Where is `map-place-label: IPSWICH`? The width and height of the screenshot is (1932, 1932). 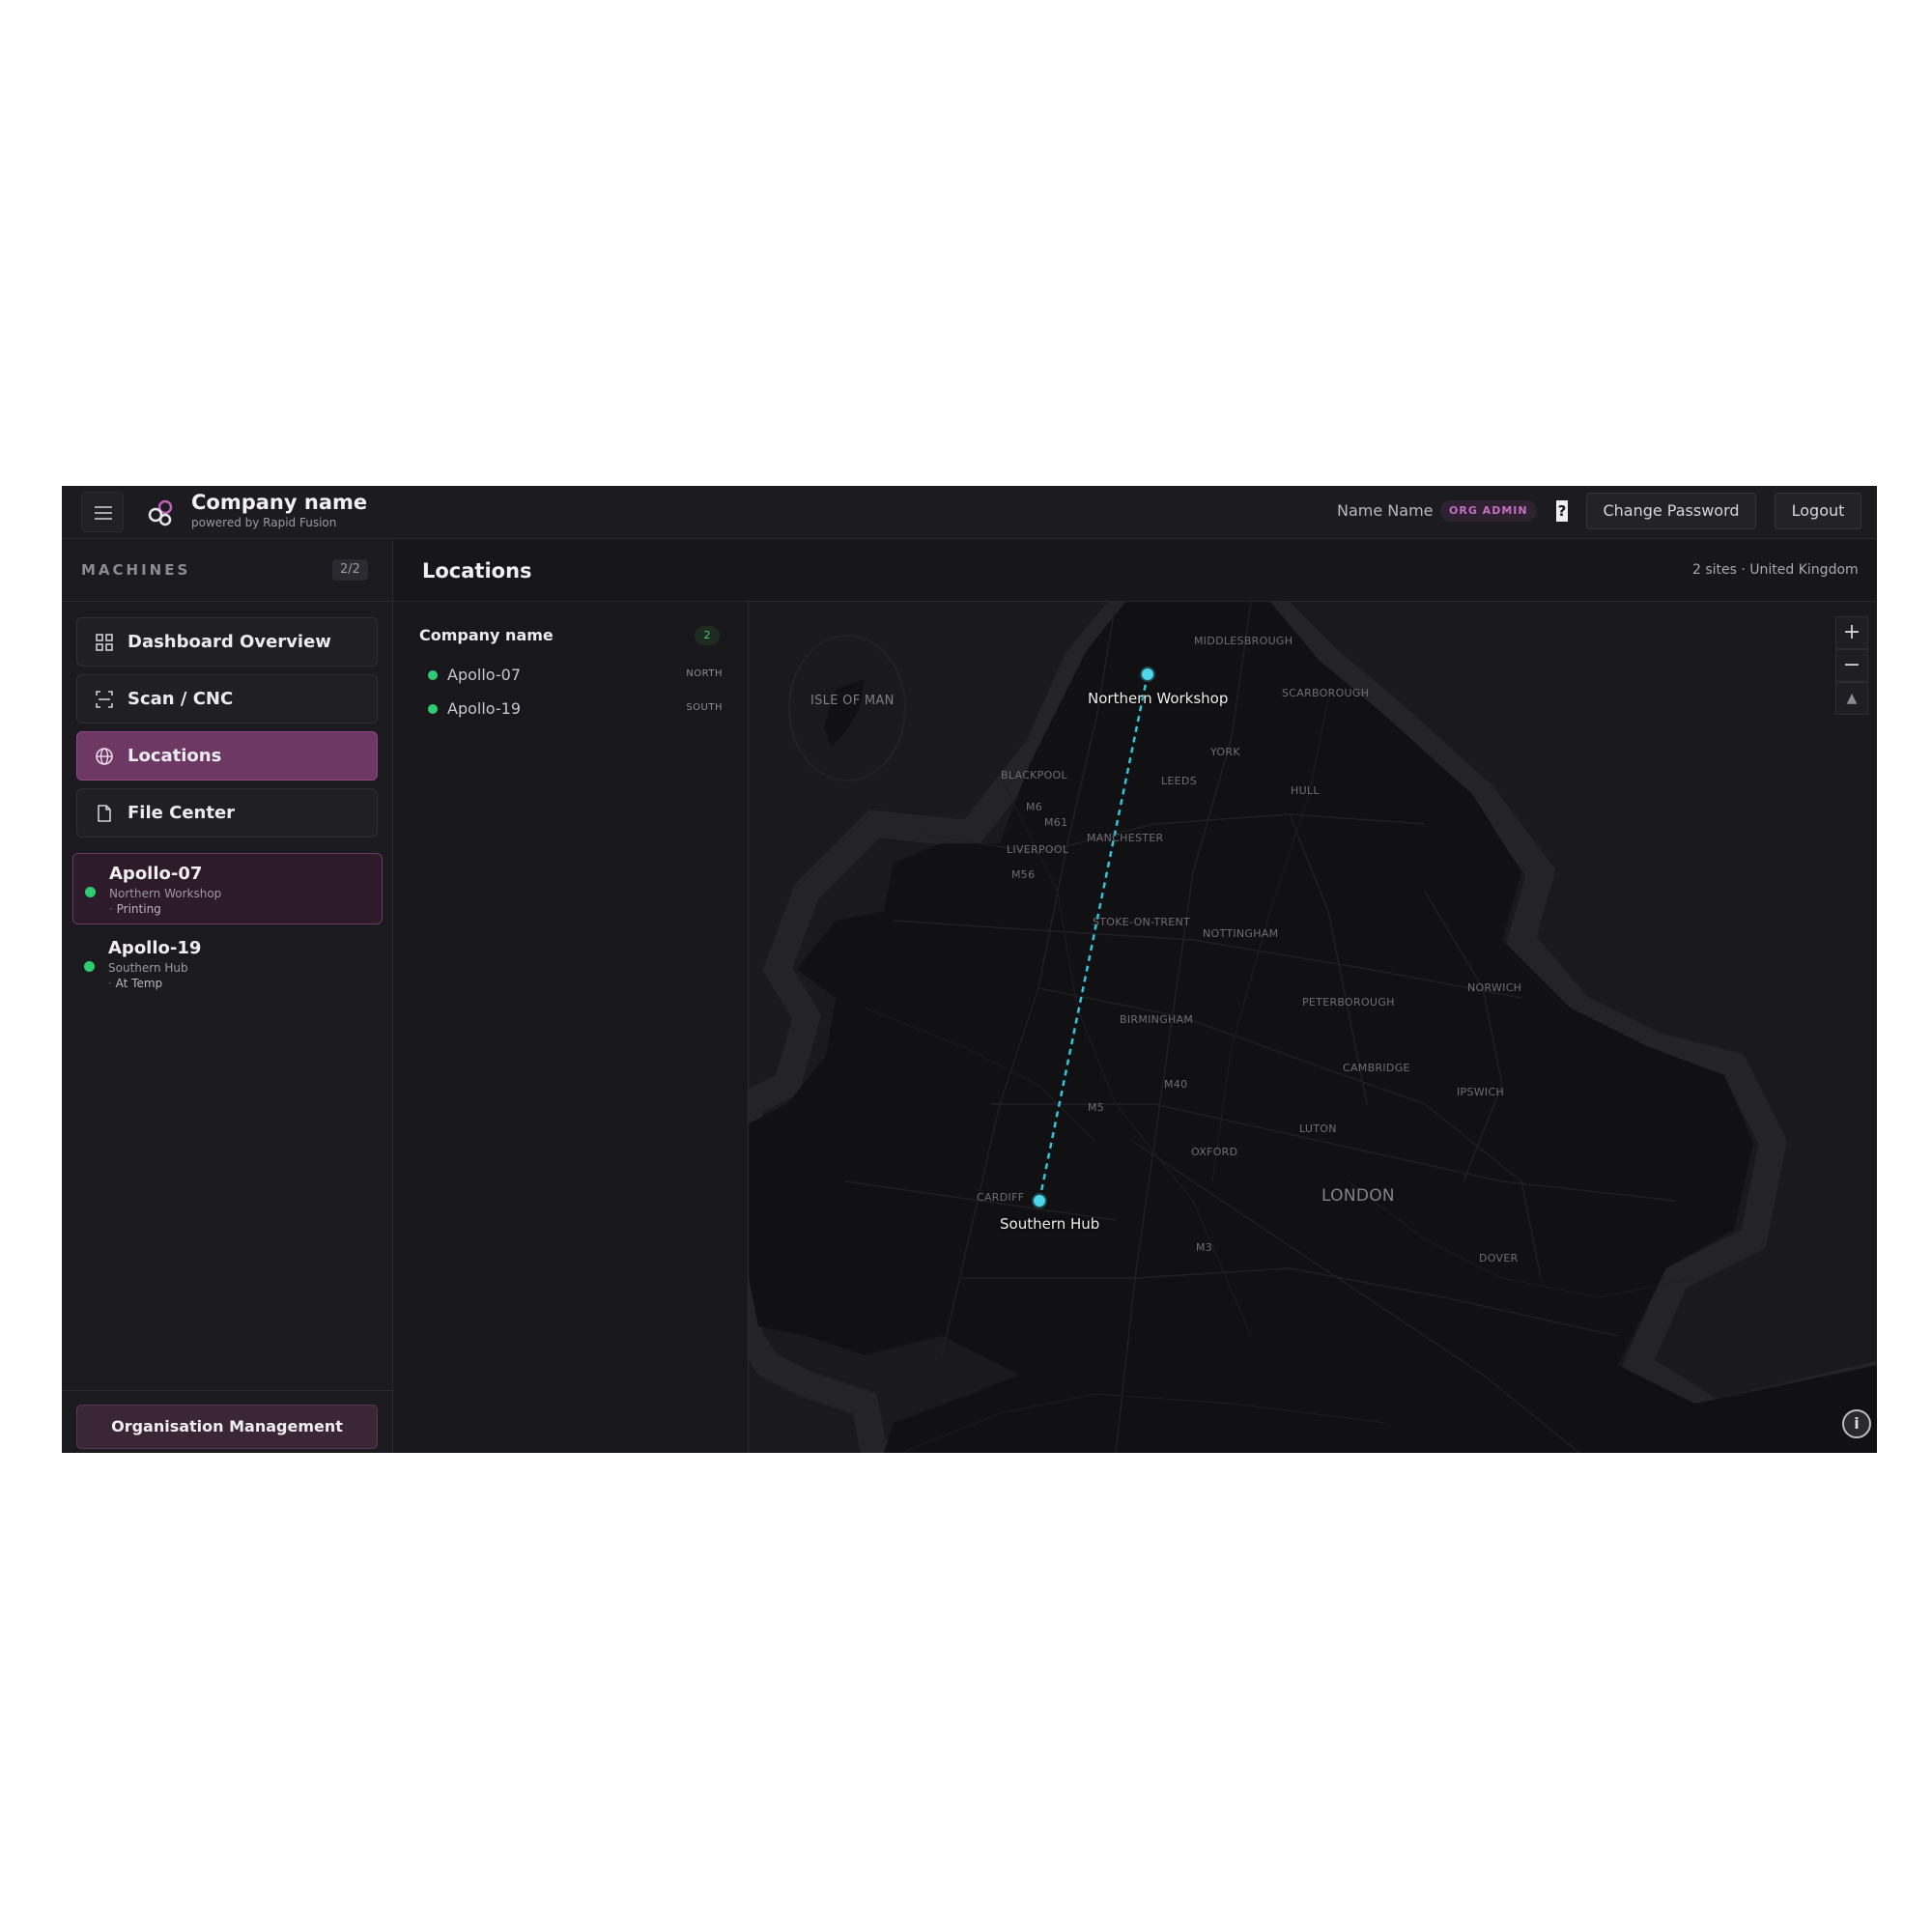 map-place-label: IPSWICH is located at coordinates (1481, 1092).